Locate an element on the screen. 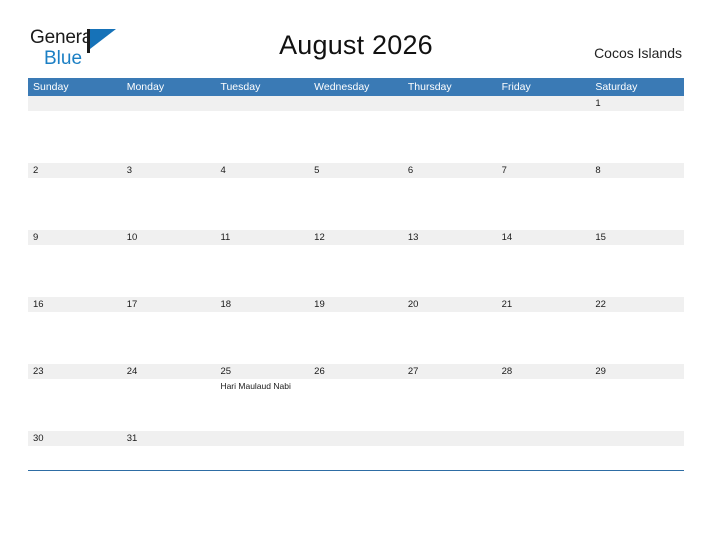 The width and height of the screenshot is (712, 550). day-number: 2 is located at coordinates (75, 170).